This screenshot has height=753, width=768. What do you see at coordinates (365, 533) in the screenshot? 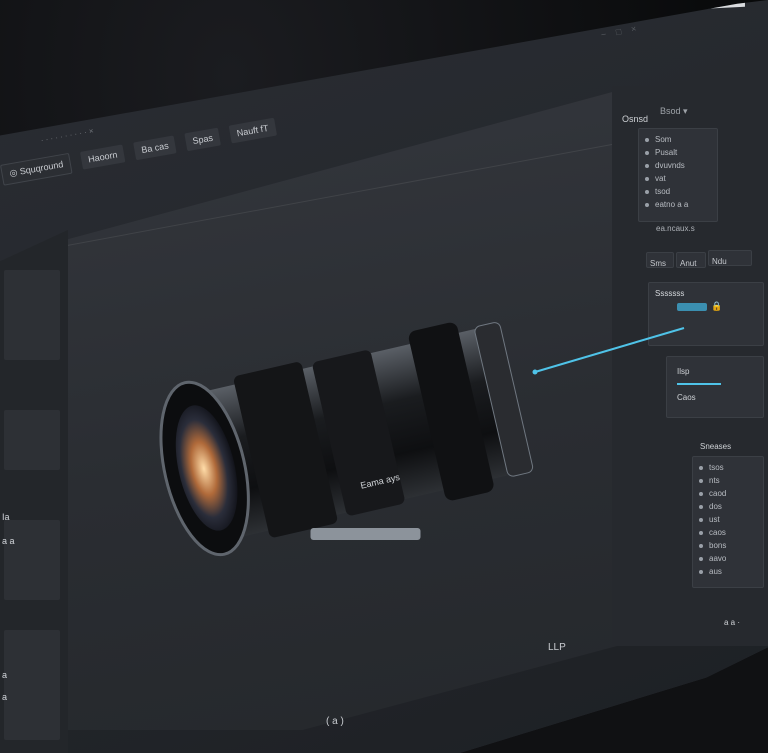
I see `tripod-foot` at bounding box center [365, 533].